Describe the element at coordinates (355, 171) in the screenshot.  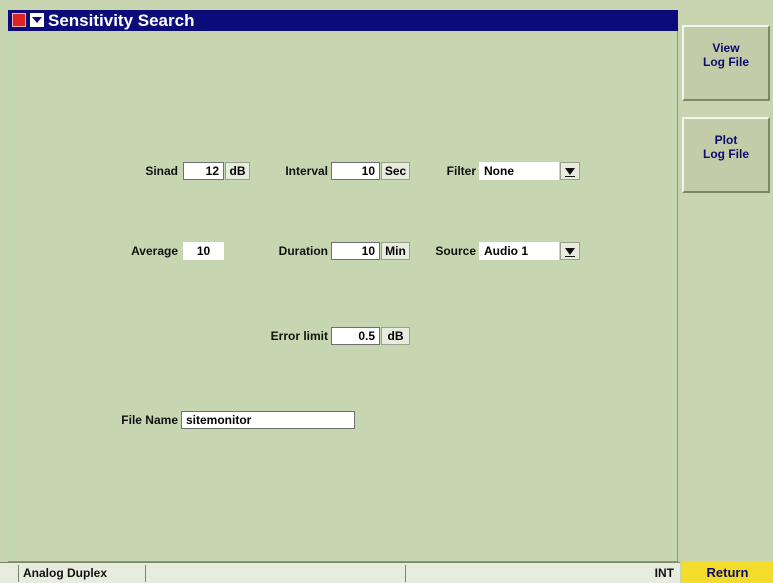
I see `interval-field: 10` at that location.